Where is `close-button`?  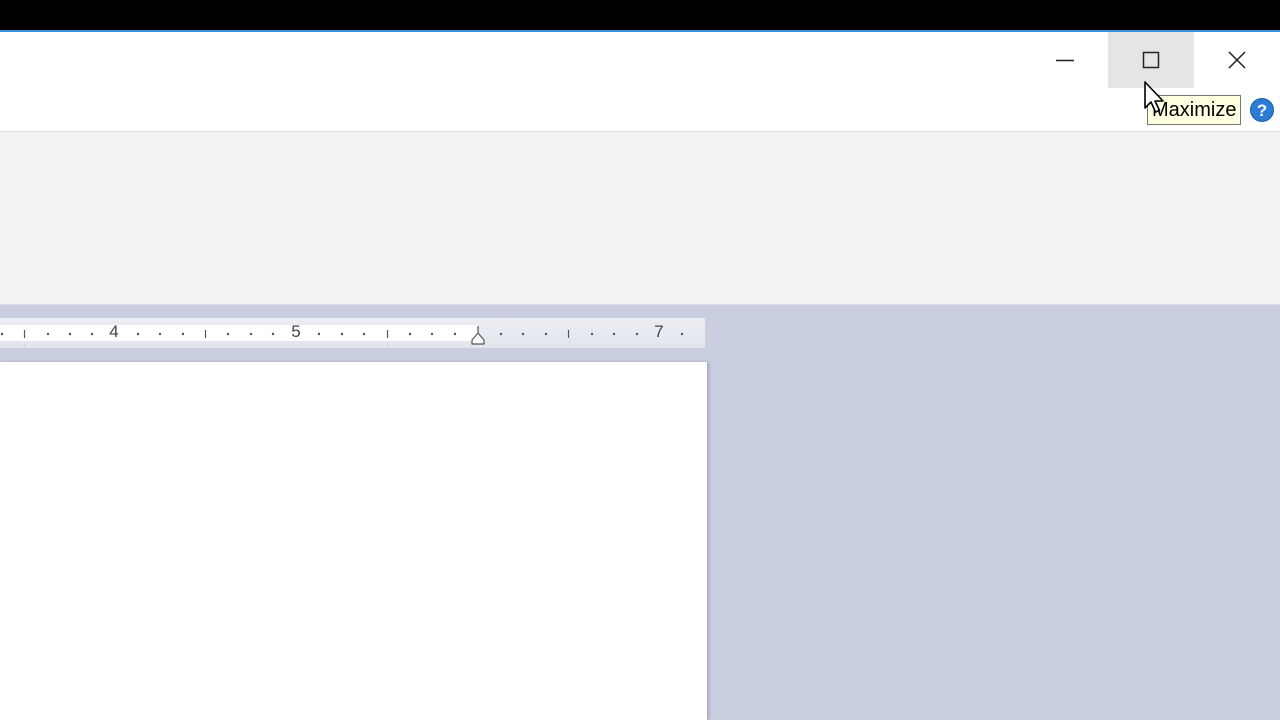 close-button is located at coordinates (1237, 60).